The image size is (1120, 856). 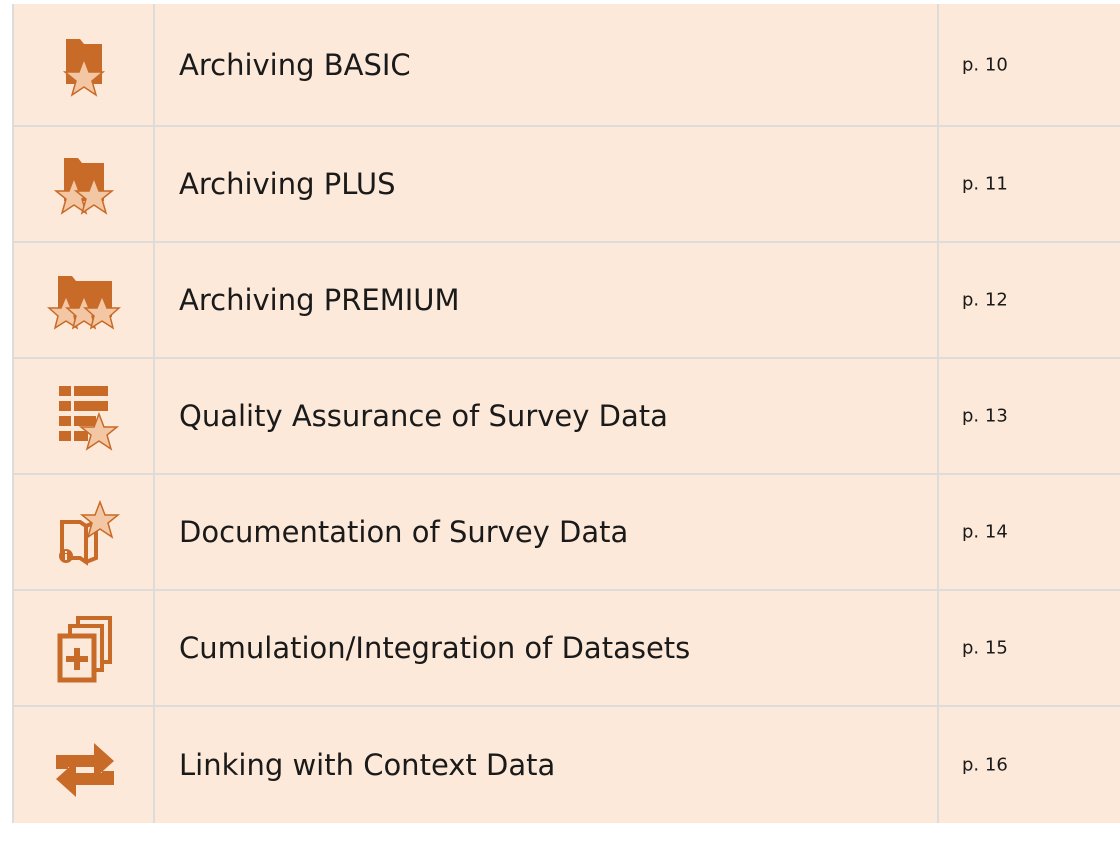 What do you see at coordinates (985, 300) in the screenshot?
I see `row-page: p. 12` at bounding box center [985, 300].